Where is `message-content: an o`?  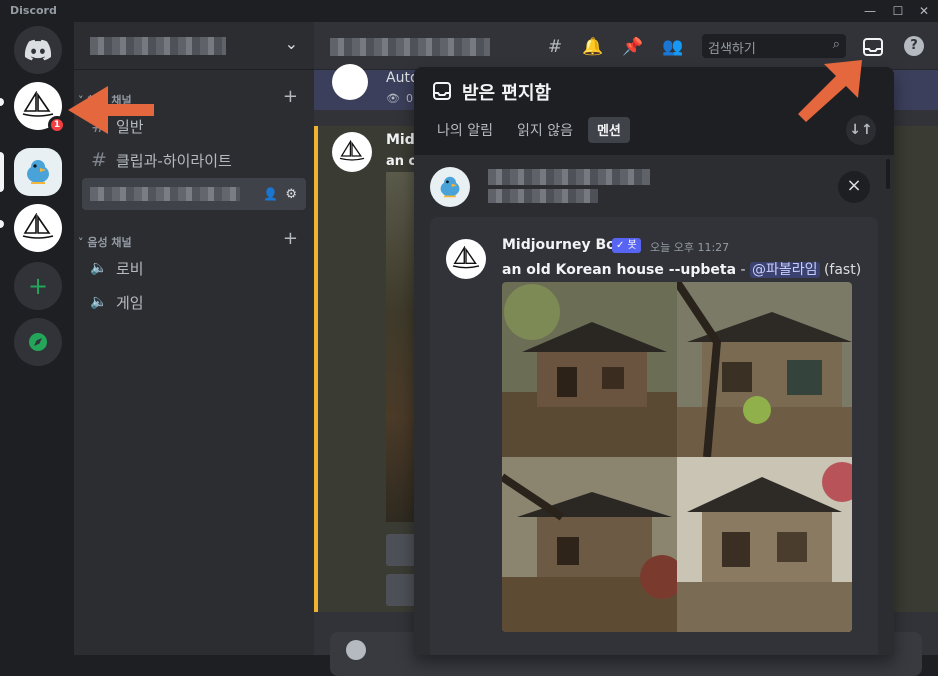 message-content: an o is located at coordinates (402, 161).